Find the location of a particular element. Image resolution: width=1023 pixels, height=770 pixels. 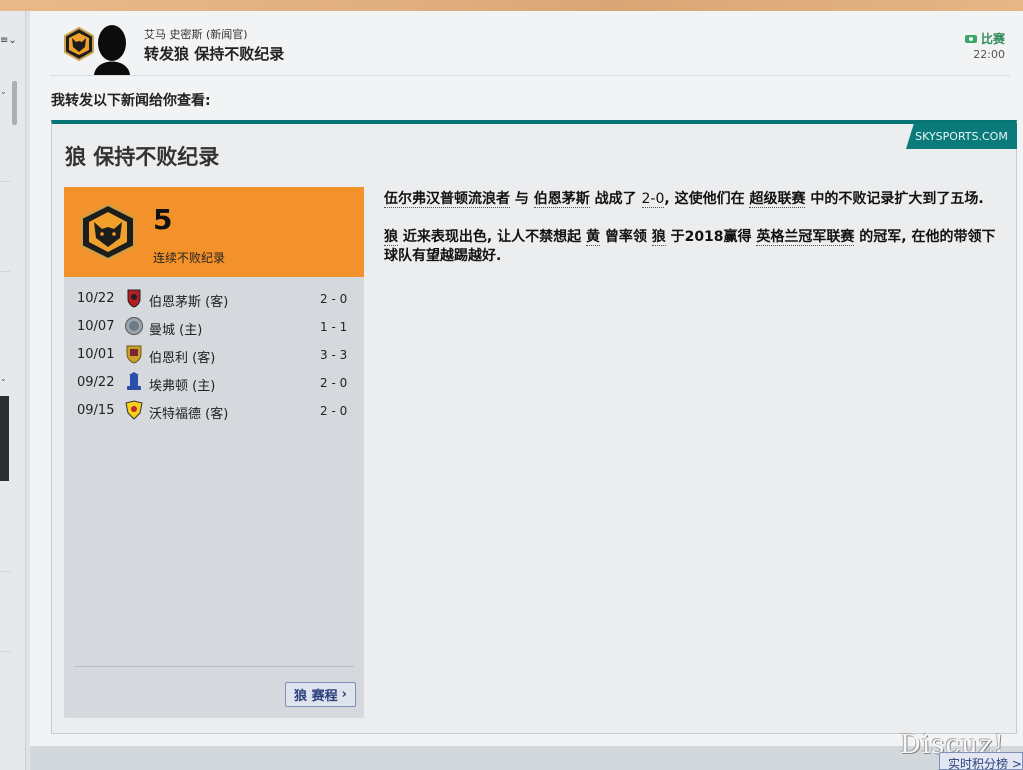

sidebar-scrollbar is located at coordinates (14, 103).